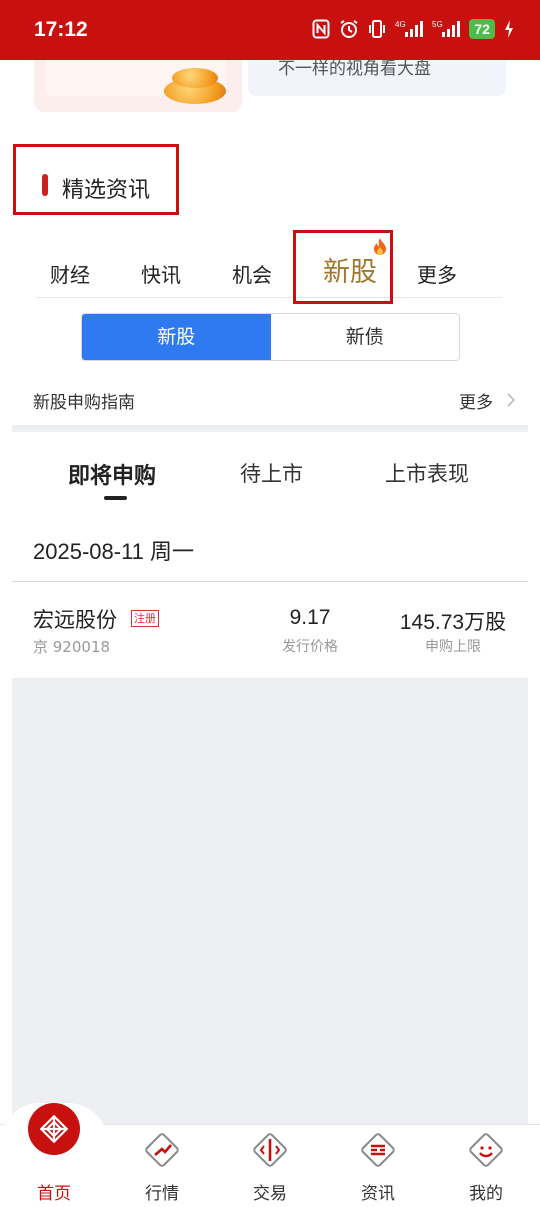 This screenshot has width=540, height=1207. I want to click on nav-home-label: 首页, so click(54, 1194).